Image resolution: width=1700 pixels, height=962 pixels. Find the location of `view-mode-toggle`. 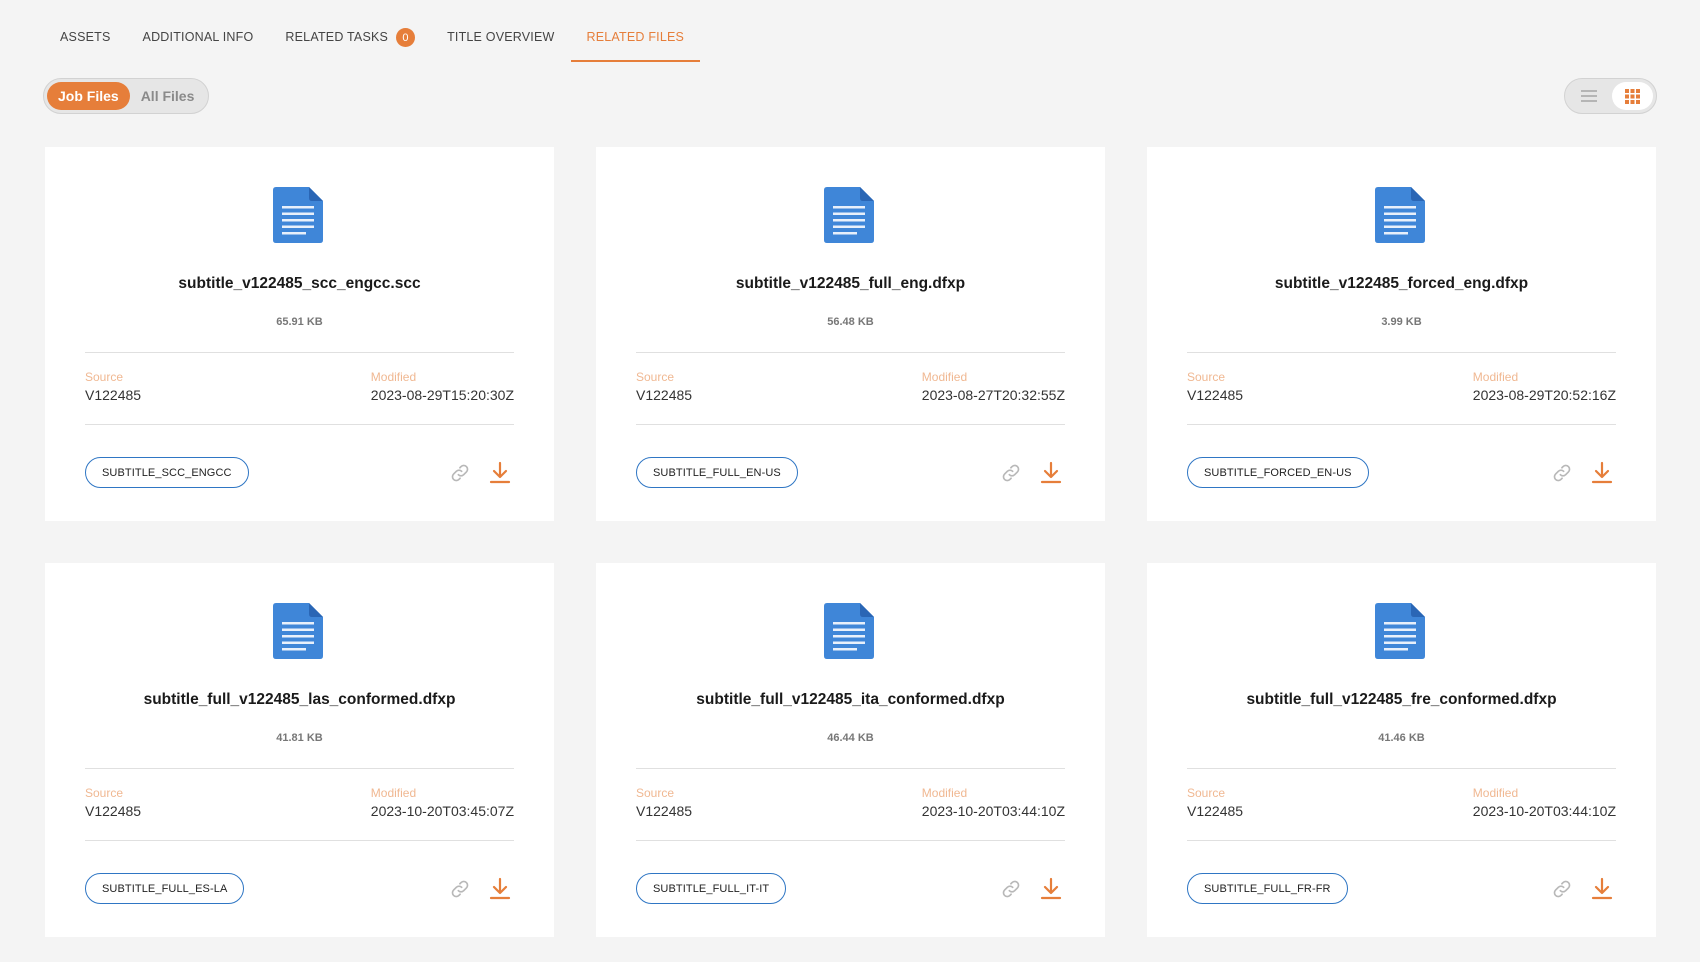

view-mode-toggle is located at coordinates (1610, 96).